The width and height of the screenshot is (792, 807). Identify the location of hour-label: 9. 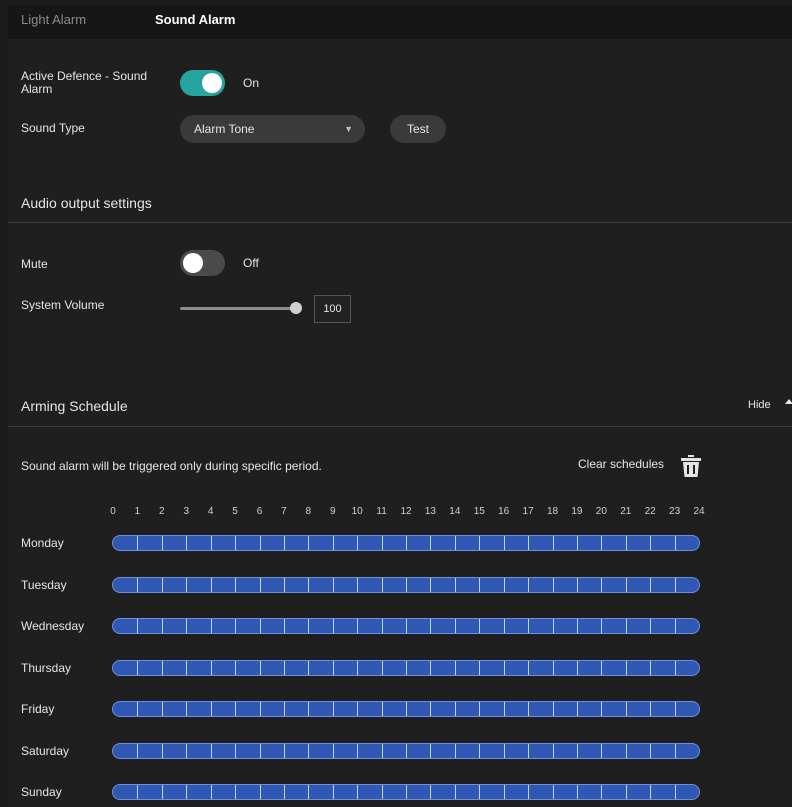
(332, 511).